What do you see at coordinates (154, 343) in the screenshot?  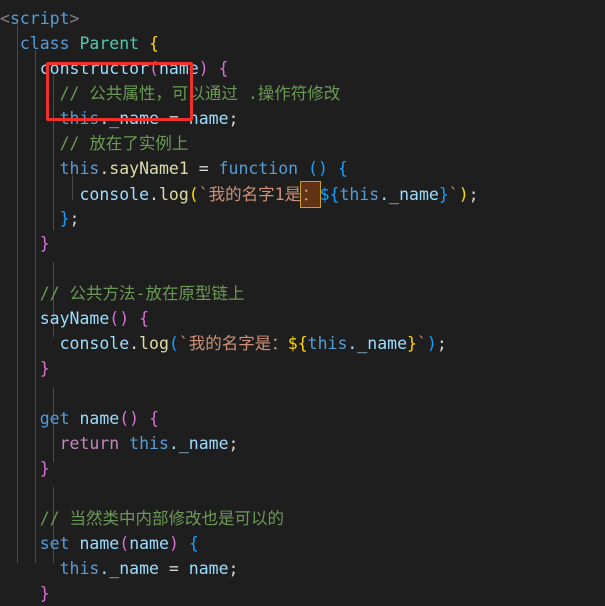 I see `method-log-2: log` at bounding box center [154, 343].